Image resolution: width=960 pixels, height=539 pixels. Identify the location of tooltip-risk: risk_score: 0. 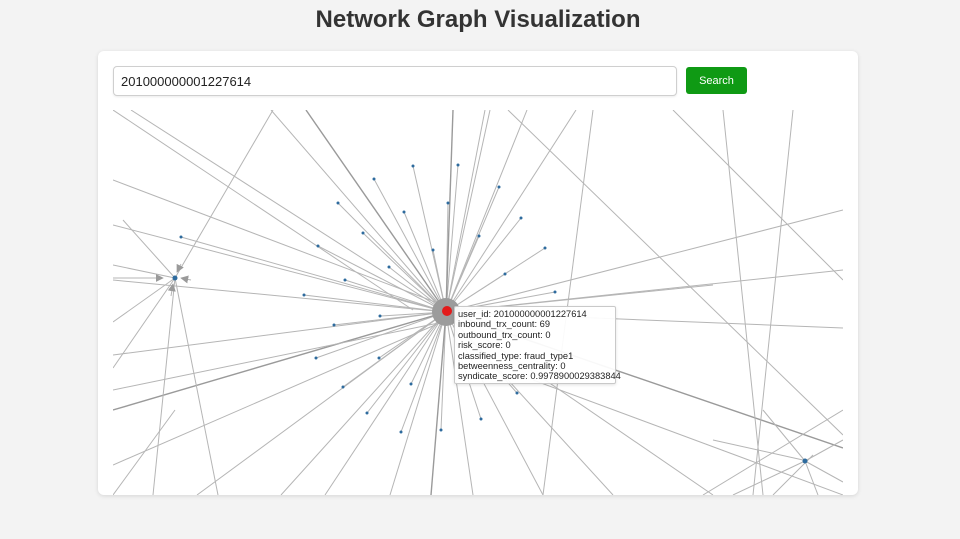
(484, 345).